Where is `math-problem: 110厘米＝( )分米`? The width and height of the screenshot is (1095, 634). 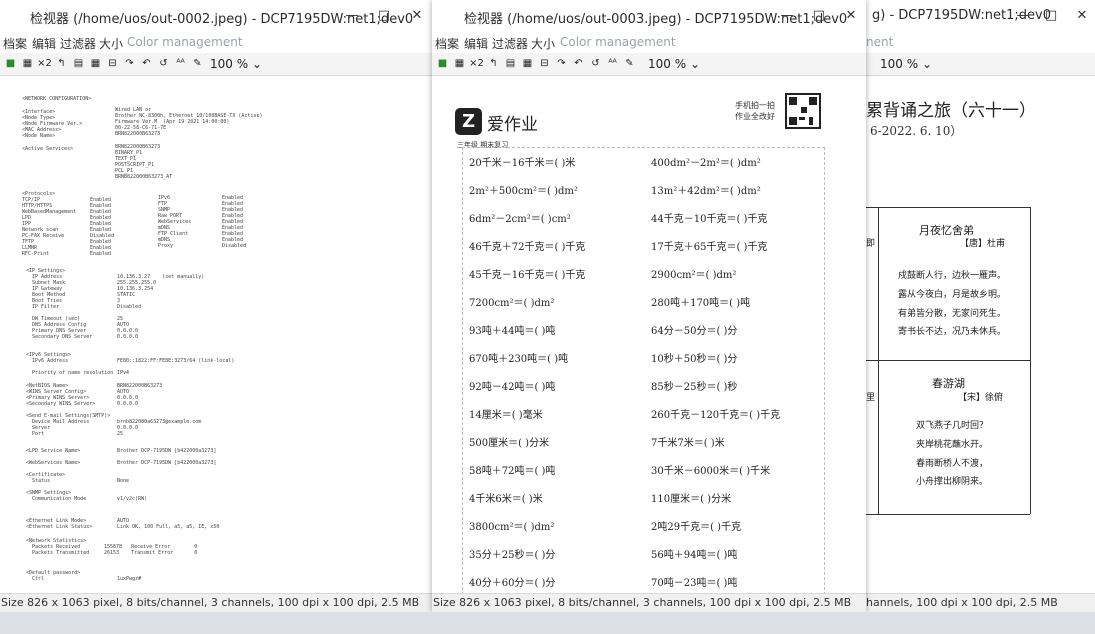 math-problem: 110厘米＝( )分米 is located at coordinates (691, 499).